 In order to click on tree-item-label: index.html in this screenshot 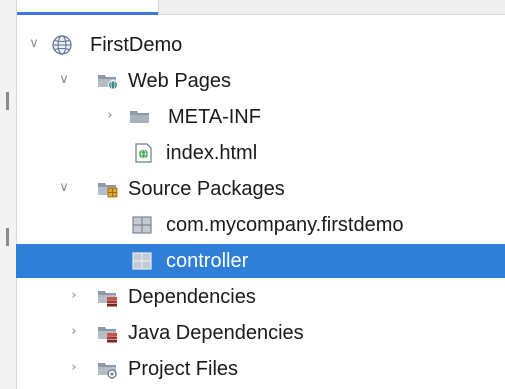, I will do `click(212, 153)`.